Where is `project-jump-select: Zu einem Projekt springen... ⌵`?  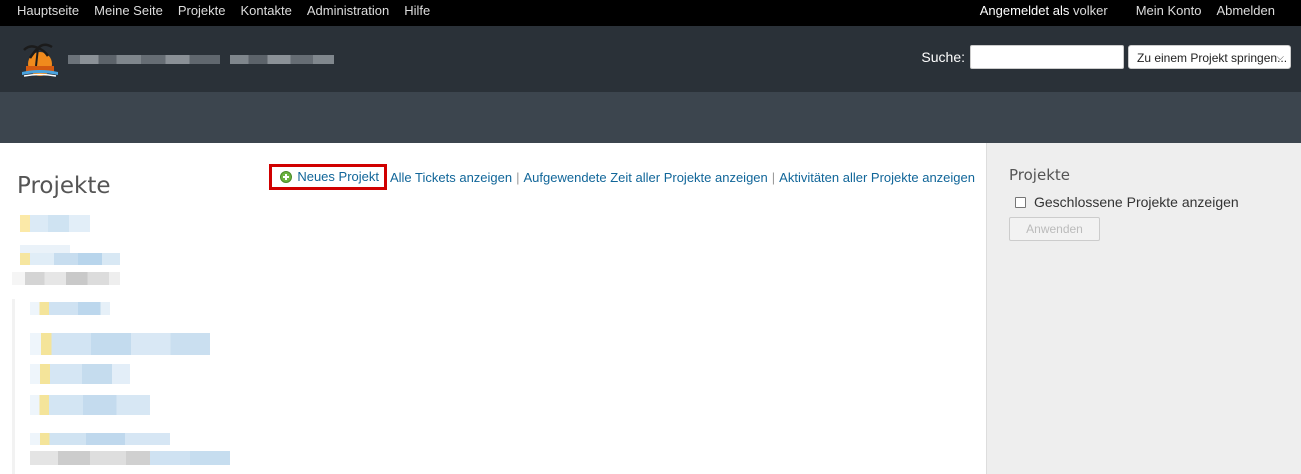
project-jump-select: Zu einem Projekt springen... ⌵ is located at coordinates (1209, 57).